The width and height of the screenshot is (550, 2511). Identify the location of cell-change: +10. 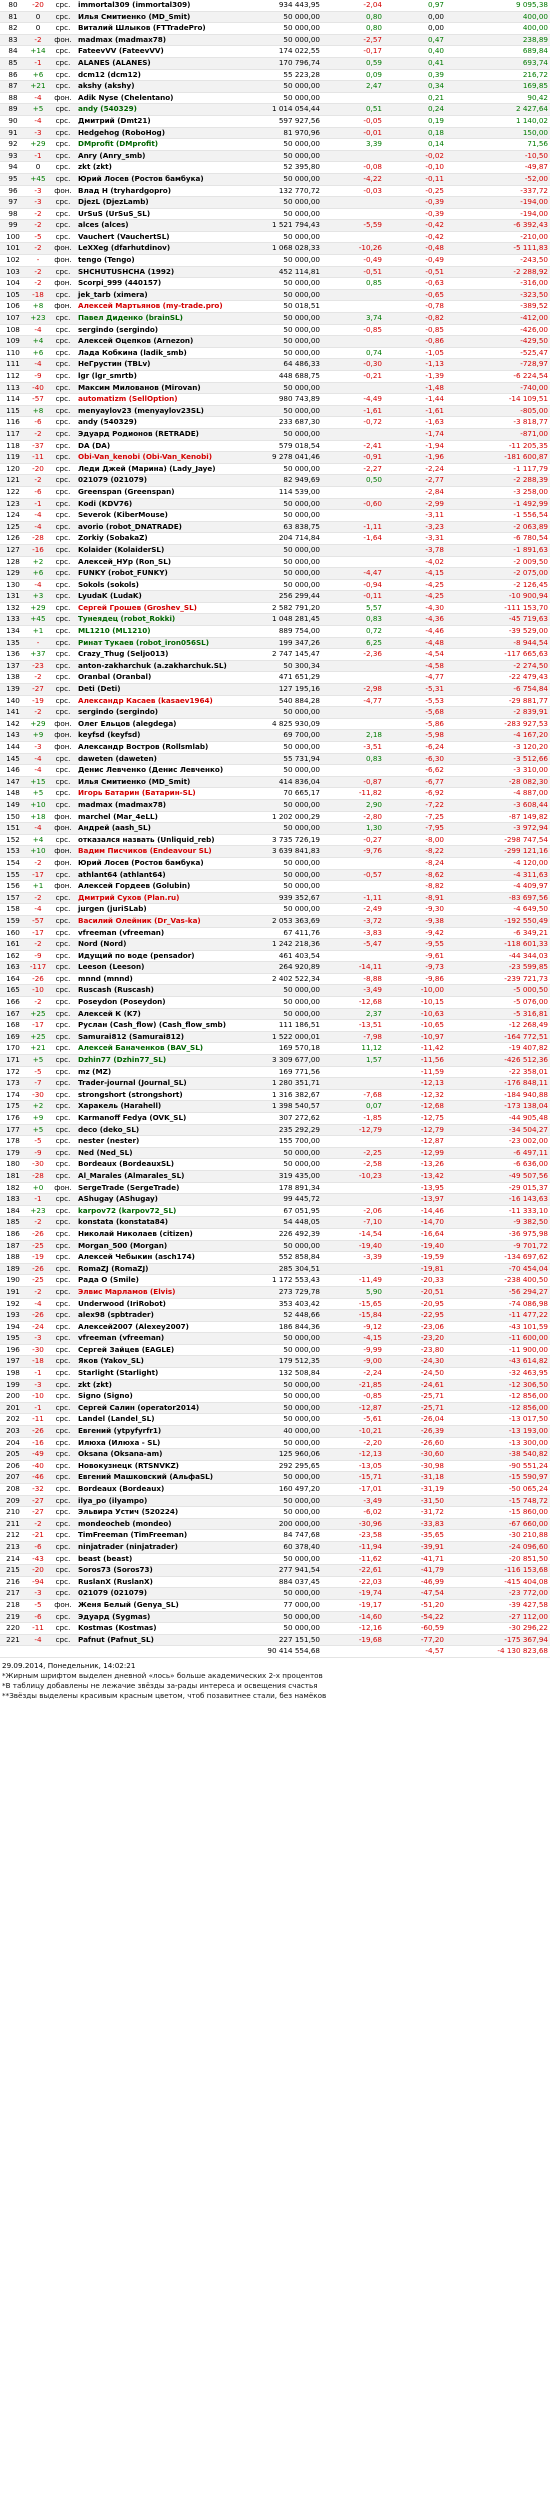
(38, 805).